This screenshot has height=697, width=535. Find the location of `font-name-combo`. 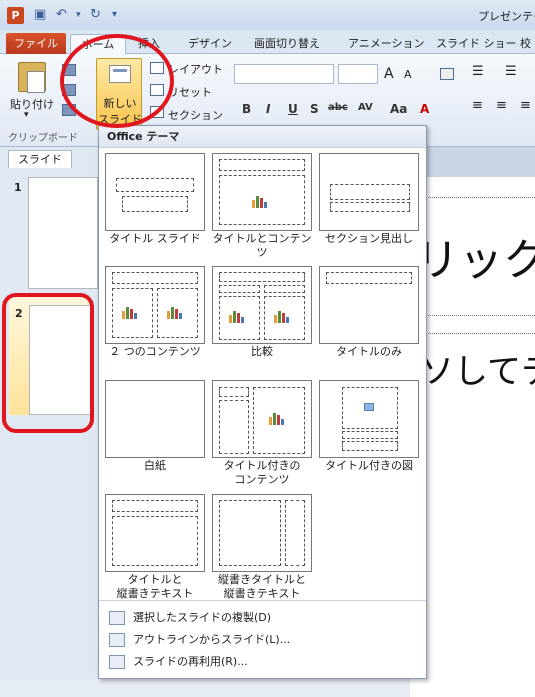

font-name-combo is located at coordinates (284, 74).